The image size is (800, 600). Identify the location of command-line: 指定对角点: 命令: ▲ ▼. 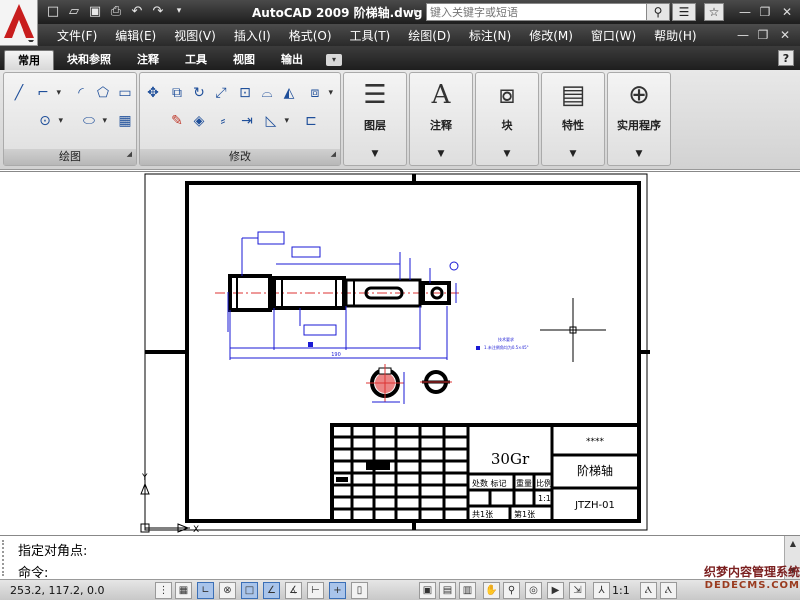
(400, 558).